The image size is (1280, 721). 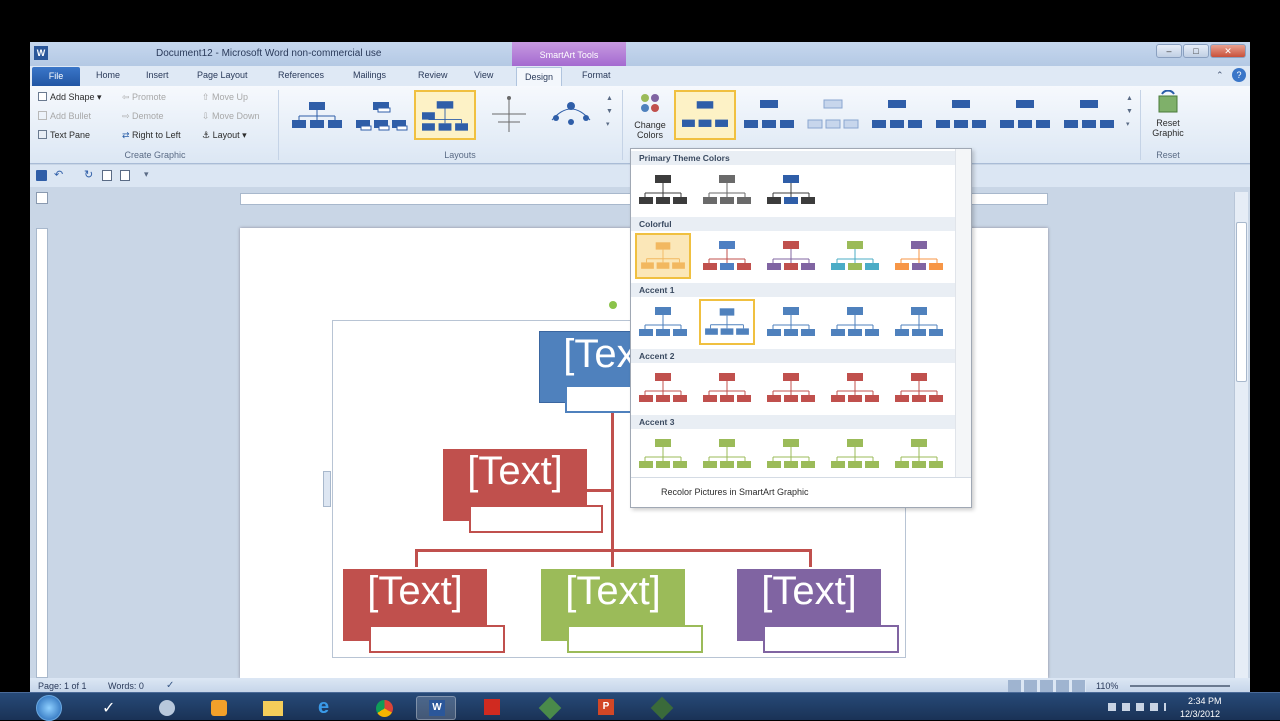 I want to click on vertical-ruler, so click(x=42, y=453).